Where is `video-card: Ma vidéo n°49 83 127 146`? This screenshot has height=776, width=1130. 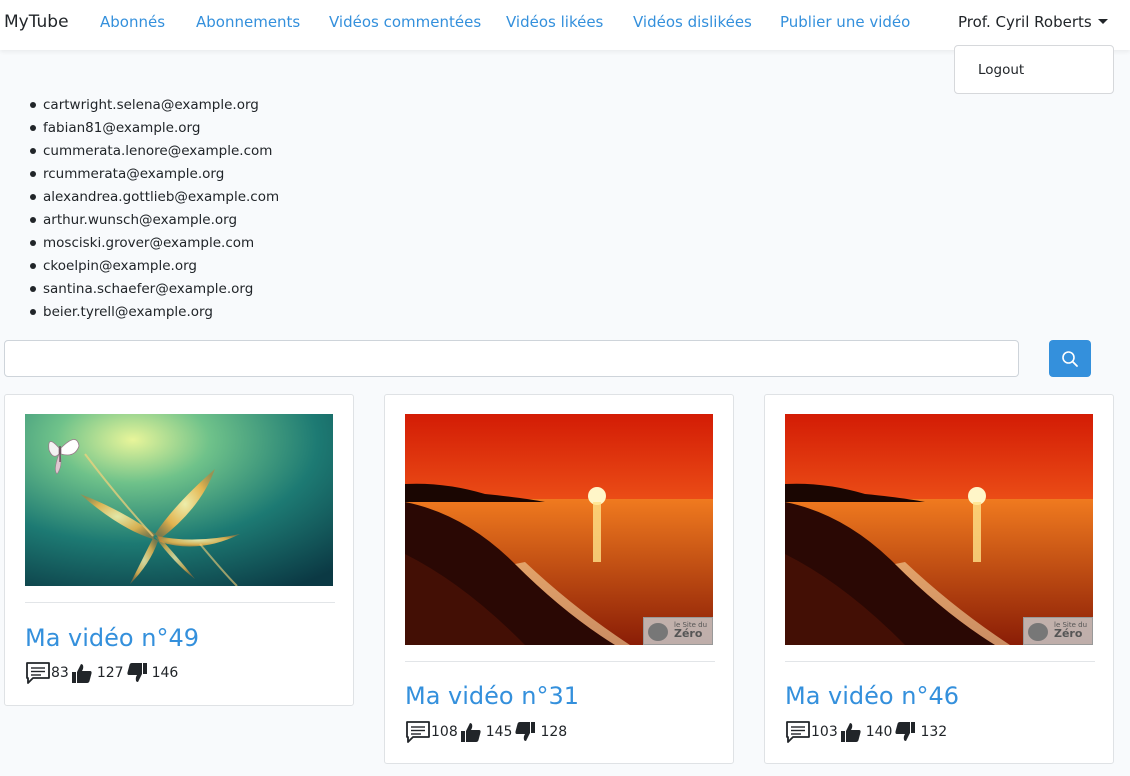
video-card: Ma vidéo n°49 83 127 146 is located at coordinates (179, 550).